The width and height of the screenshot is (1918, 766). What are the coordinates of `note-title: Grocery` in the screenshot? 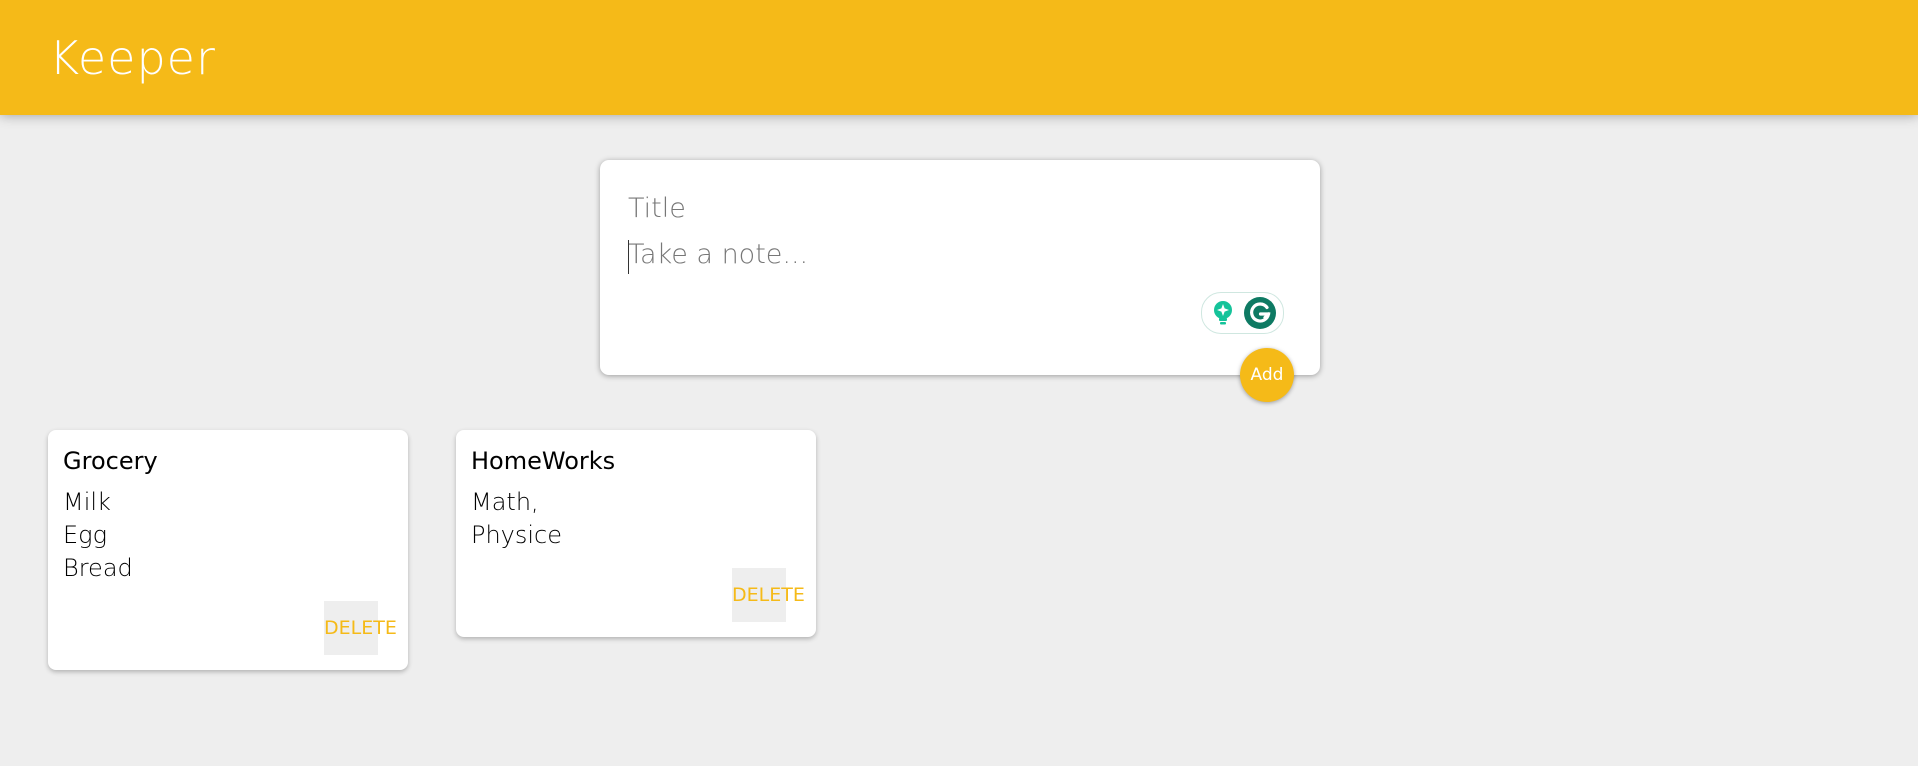 It's located at (110, 461).